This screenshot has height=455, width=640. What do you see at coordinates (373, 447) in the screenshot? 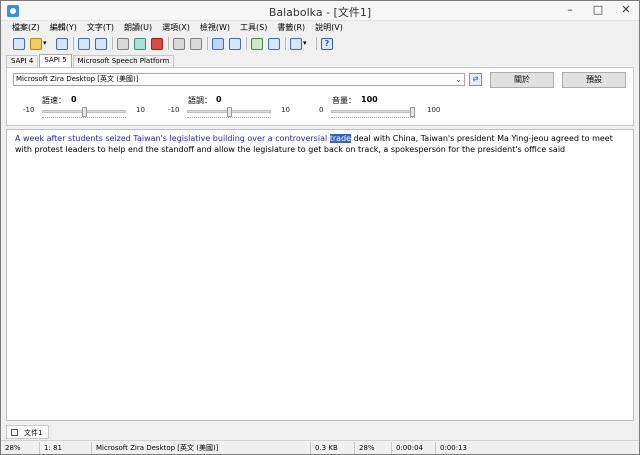
I see `status-progress: 28%` at bounding box center [373, 447].